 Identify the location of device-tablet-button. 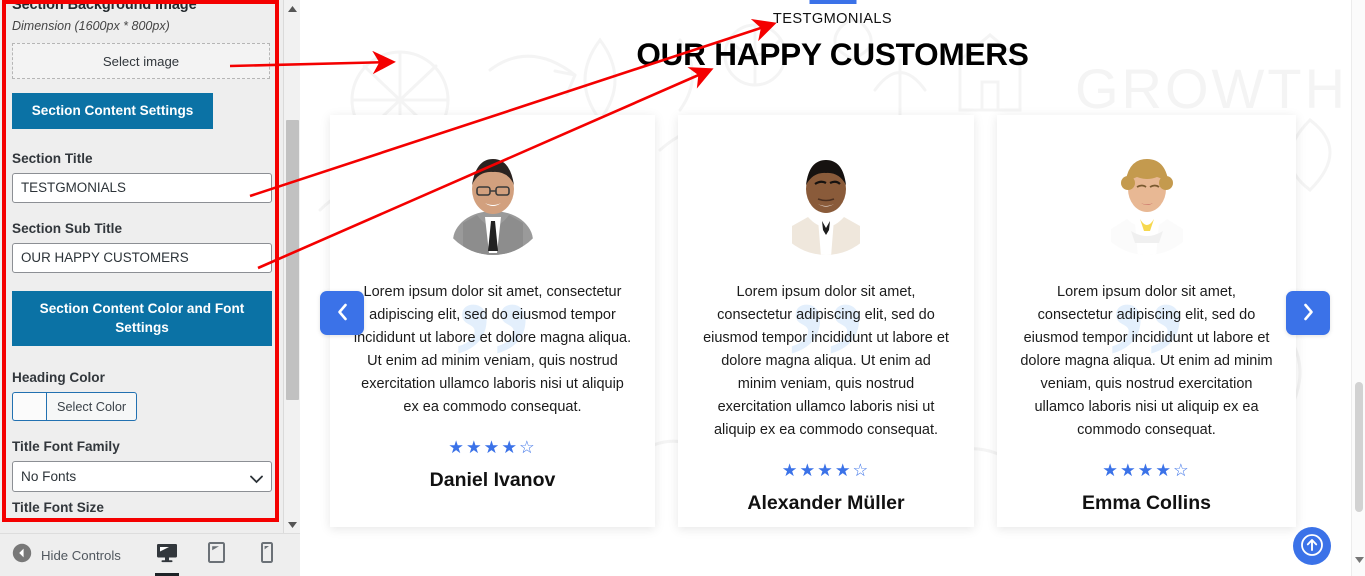
(217, 555).